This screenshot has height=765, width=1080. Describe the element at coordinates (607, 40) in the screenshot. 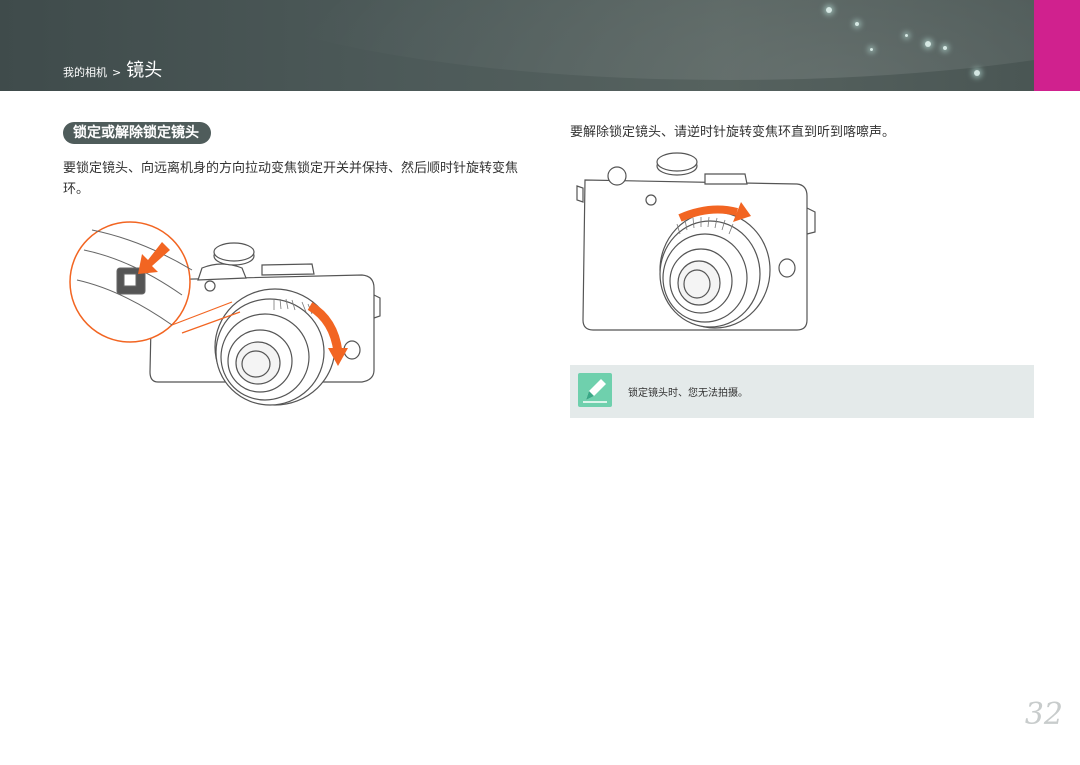

I see `header-decoration` at that location.